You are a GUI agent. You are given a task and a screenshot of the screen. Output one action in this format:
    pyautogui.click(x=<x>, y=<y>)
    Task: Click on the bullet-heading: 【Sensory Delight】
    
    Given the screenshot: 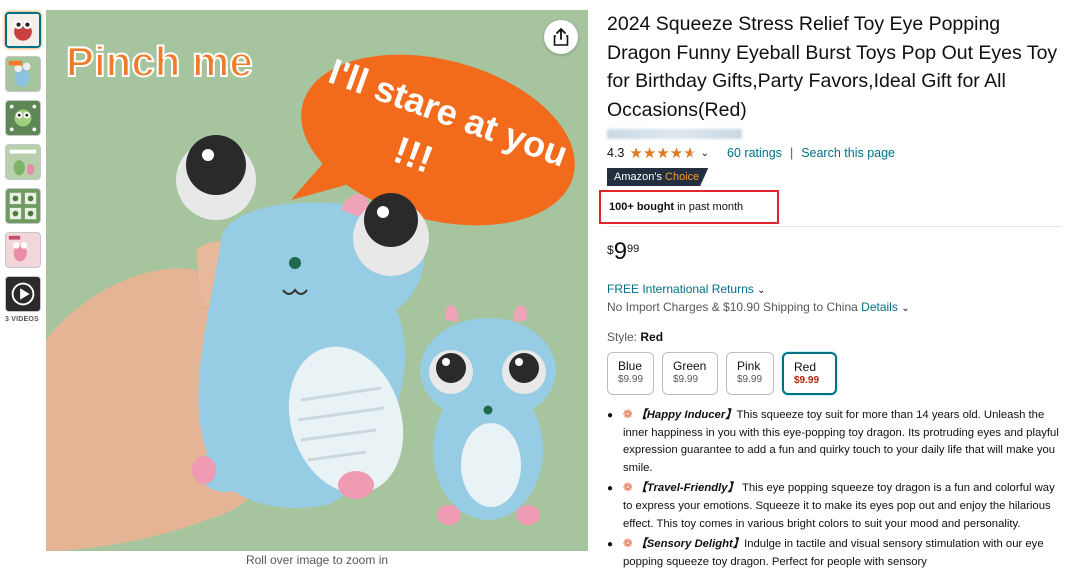 What is the action you would take?
    pyautogui.click(x=690, y=544)
    